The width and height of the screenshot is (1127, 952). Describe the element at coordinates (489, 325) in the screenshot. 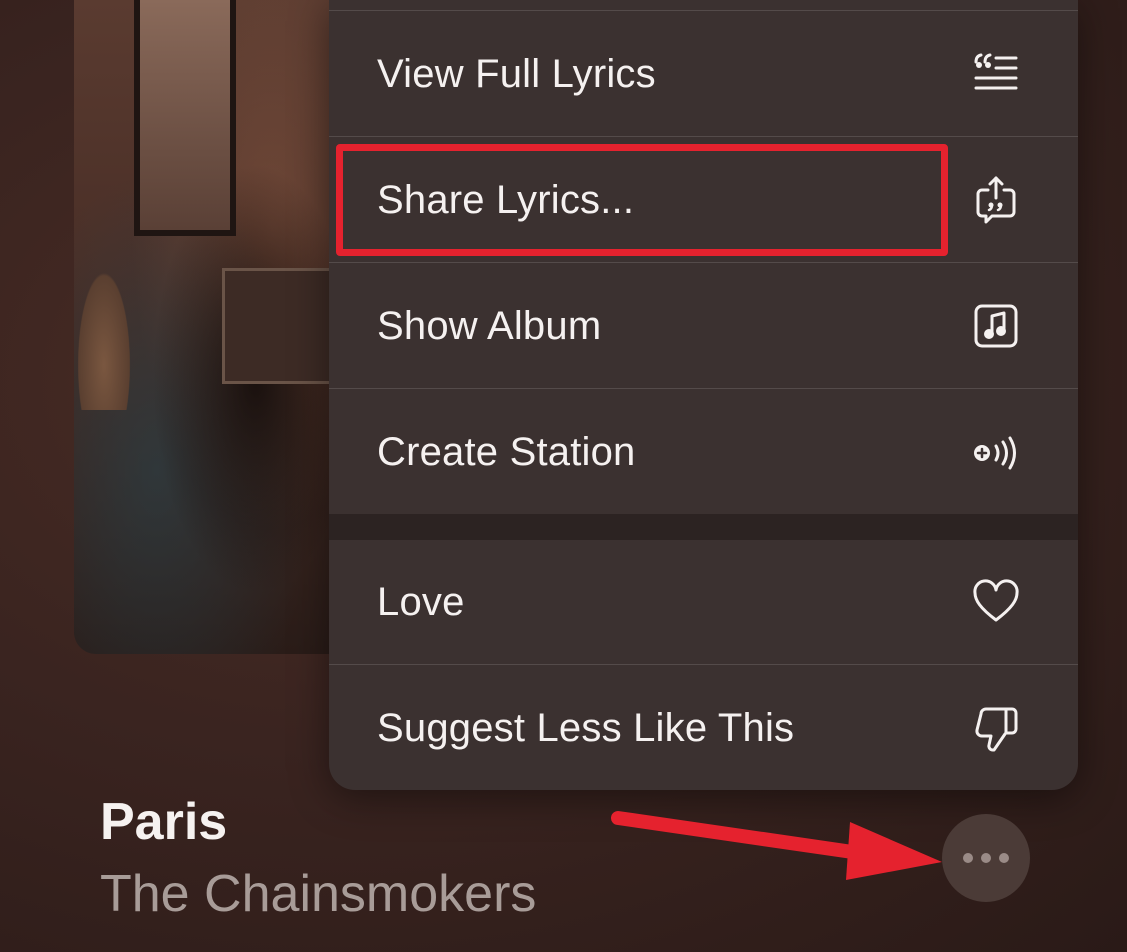

I see `menu-item-label: Show Album` at that location.